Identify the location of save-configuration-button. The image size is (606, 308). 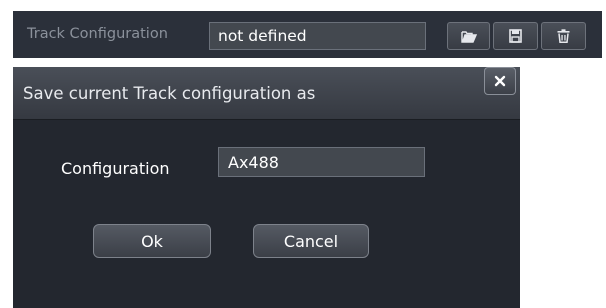
(515, 36).